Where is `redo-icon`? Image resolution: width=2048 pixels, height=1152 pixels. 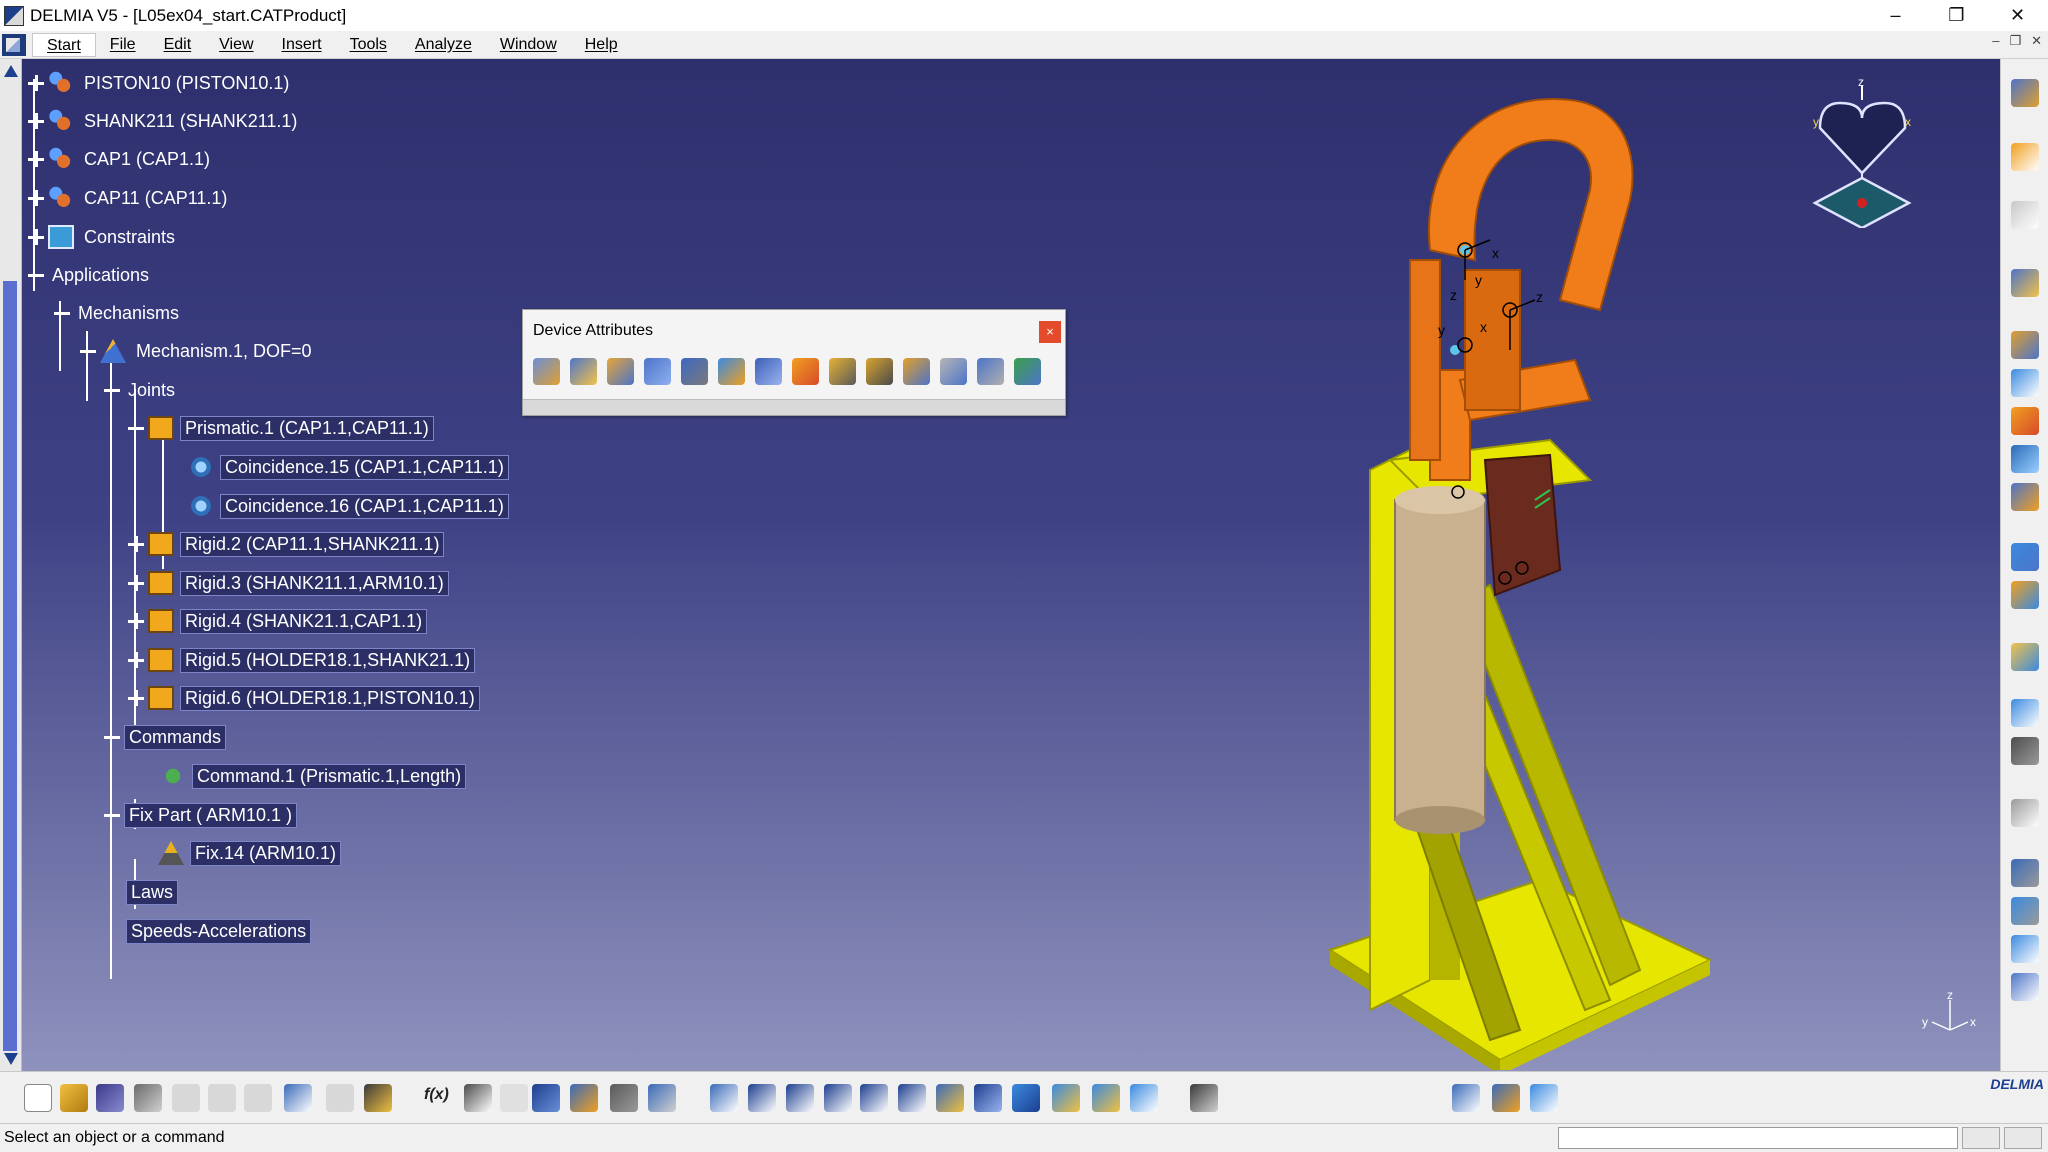
redo-icon is located at coordinates (340, 1098).